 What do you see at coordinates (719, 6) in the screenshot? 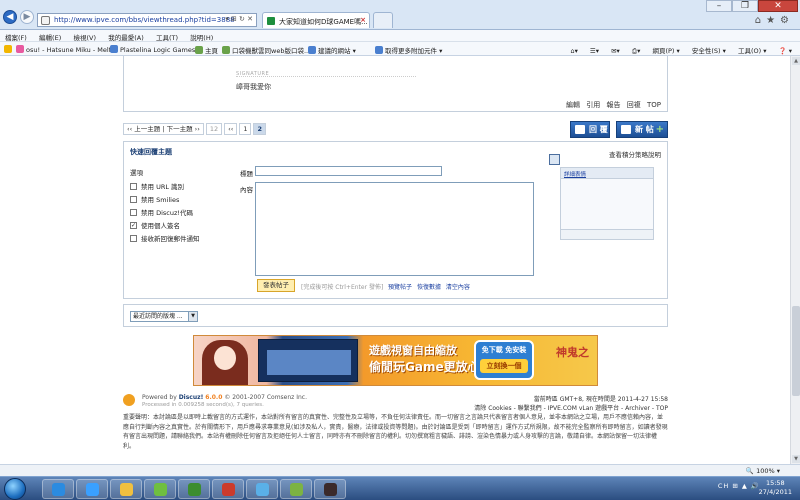
I see `minimize-button: –` at bounding box center [719, 6].